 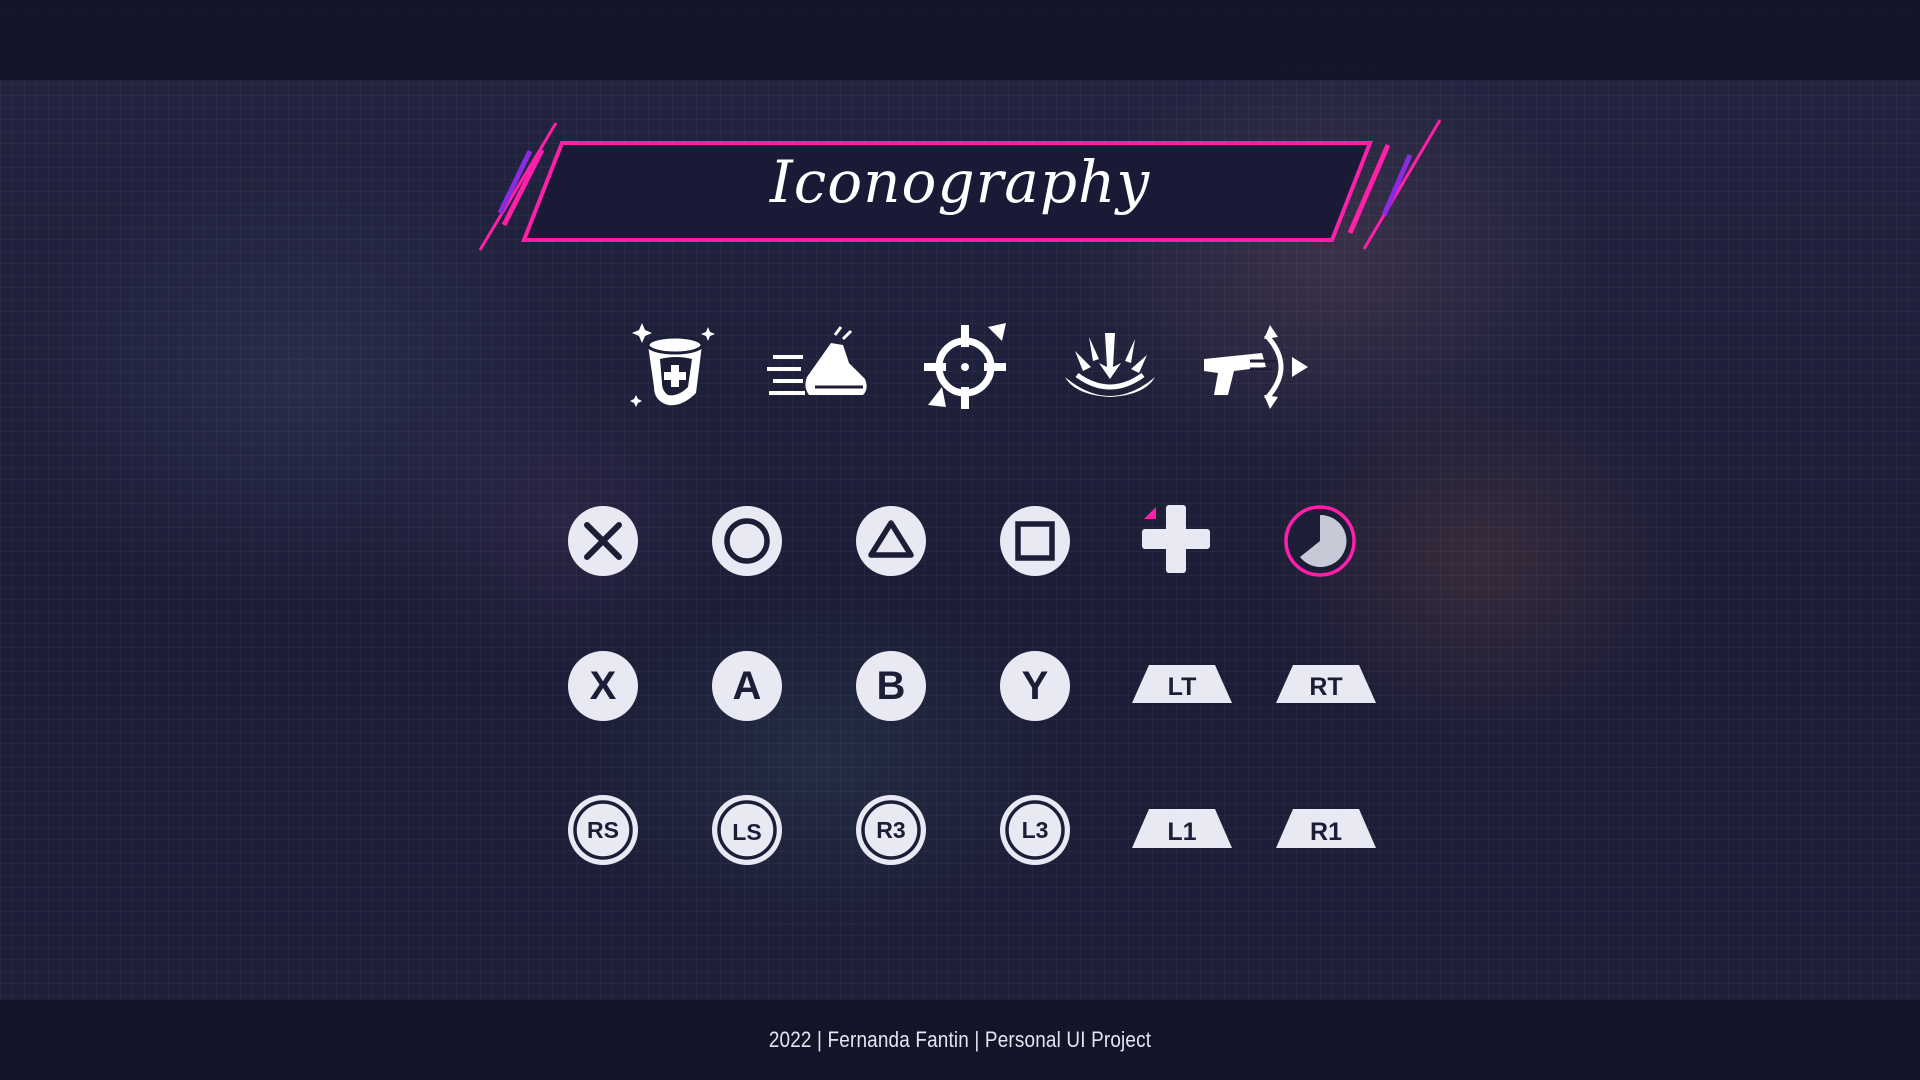 I want to click on r1-button-icon: R1, so click(x=1326, y=830).